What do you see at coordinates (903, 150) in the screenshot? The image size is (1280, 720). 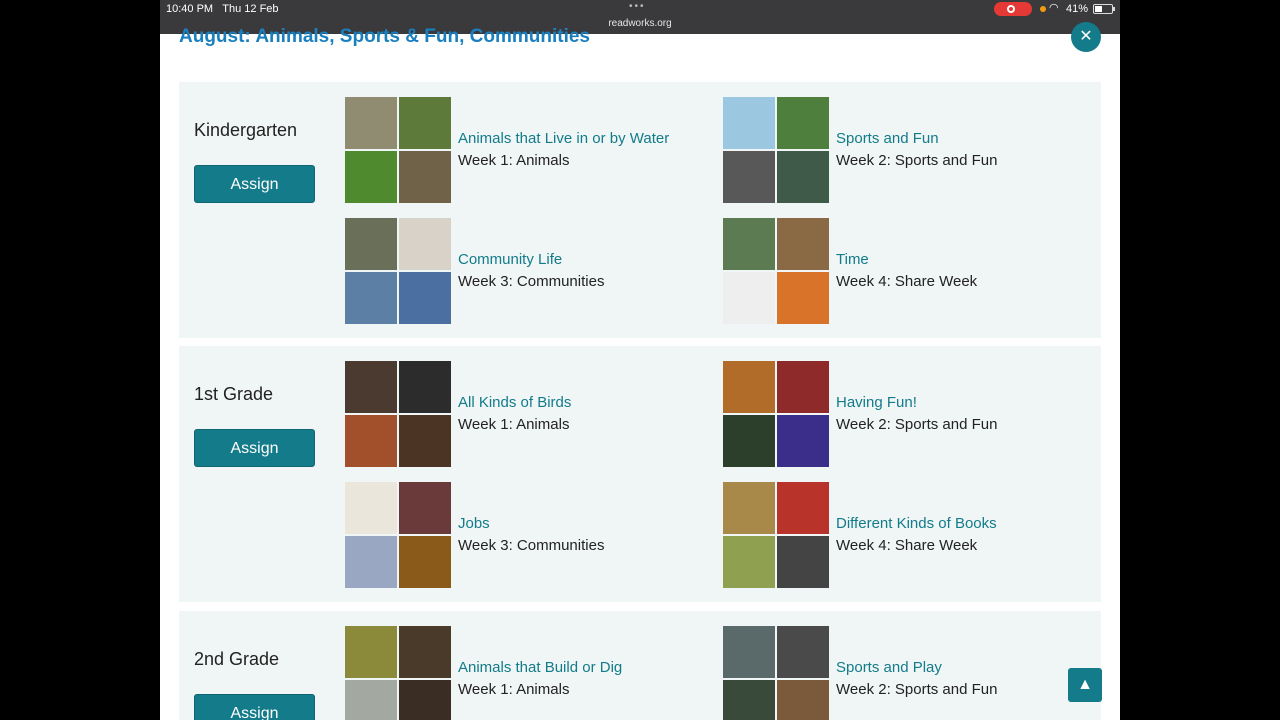 I see `unit-item: Sports and Fun Week 2: Sports and Fun` at bounding box center [903, 150].